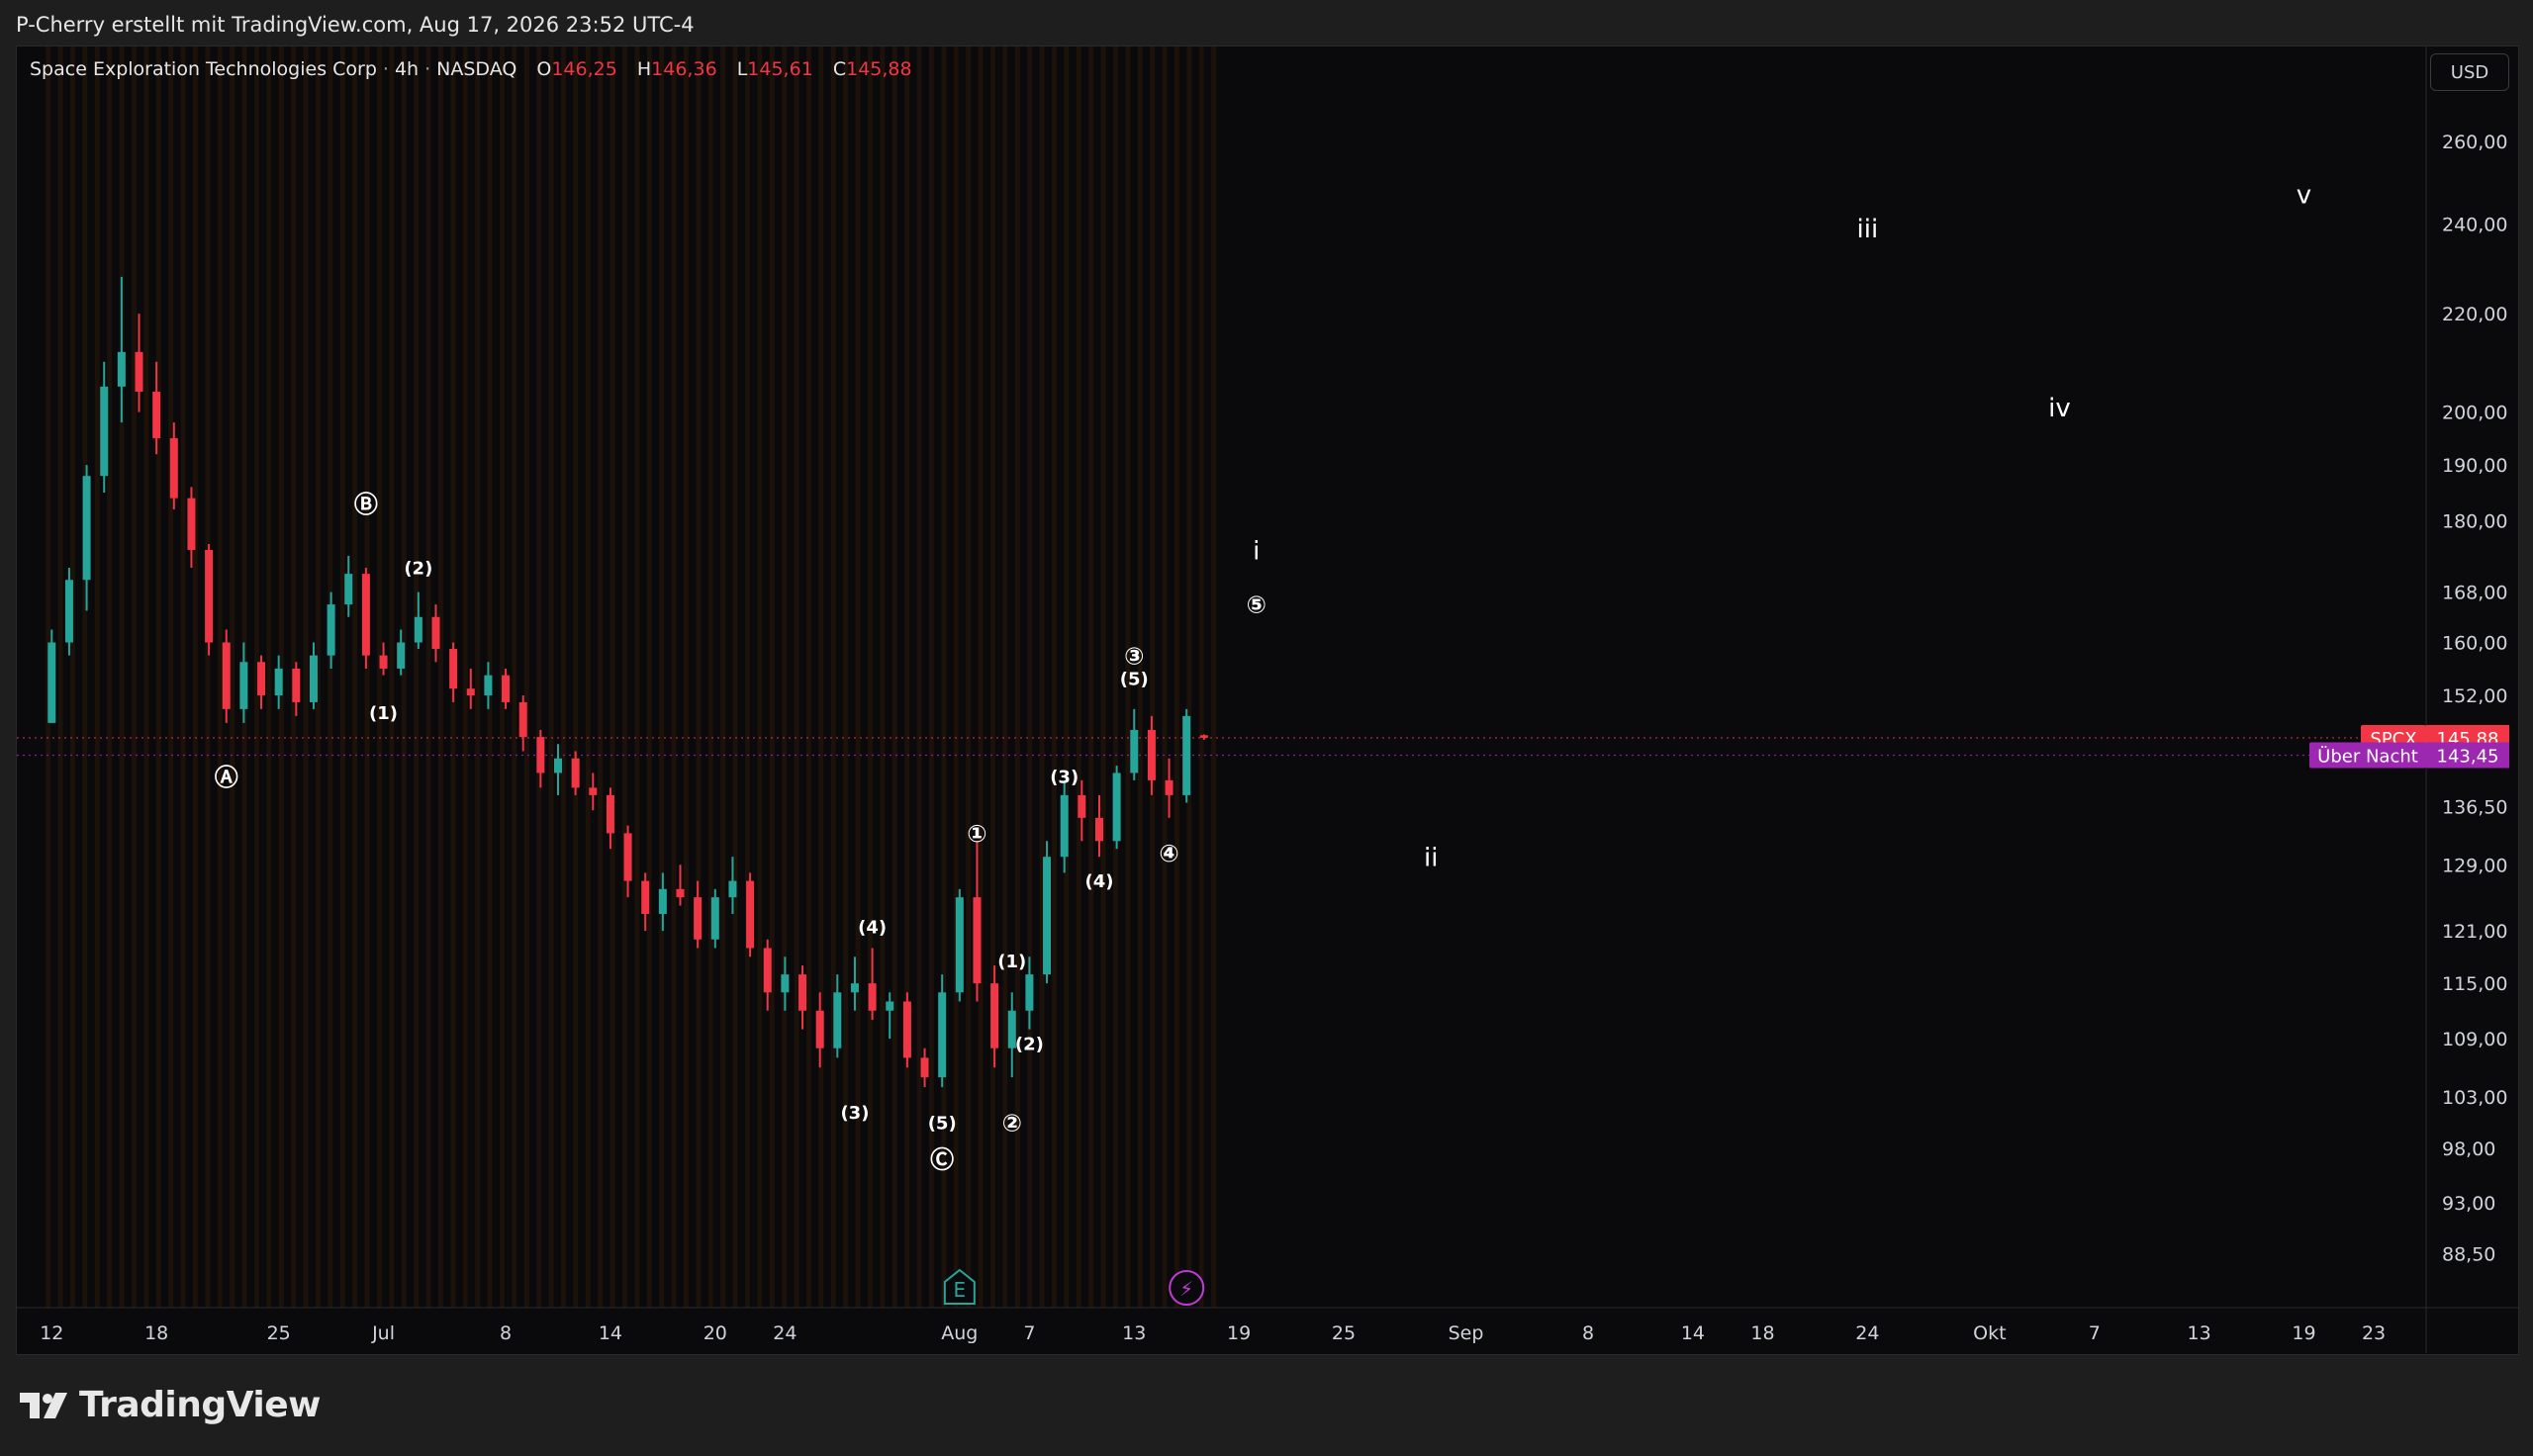  Describe the element at coordinates (584, 69) in the screenshot. I see `legend-open-value: 146,25` at that location.